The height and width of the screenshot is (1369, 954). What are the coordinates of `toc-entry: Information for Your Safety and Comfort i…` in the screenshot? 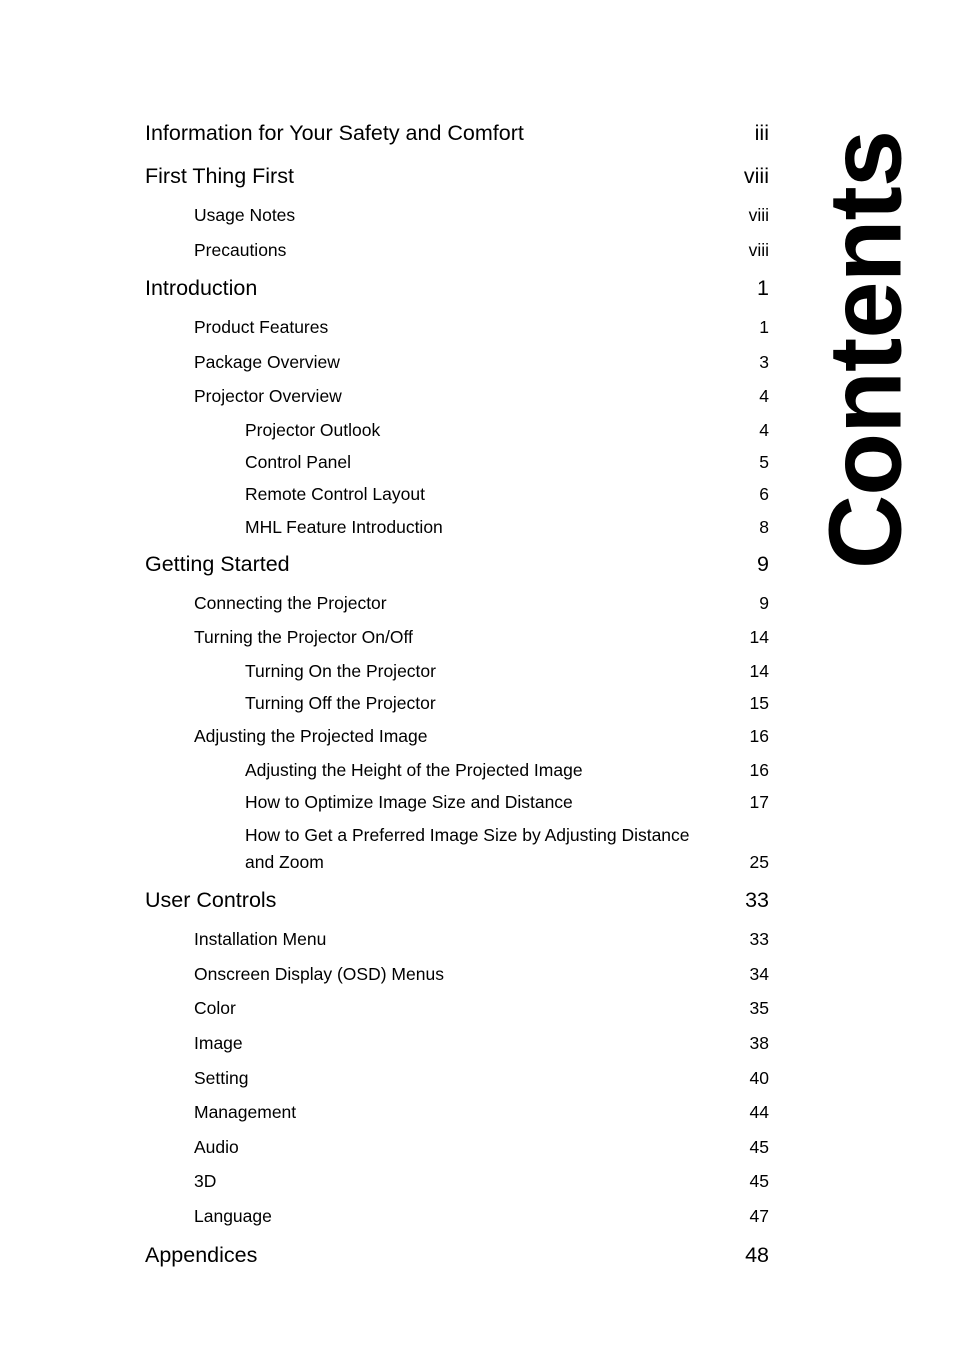 It's located at (457, 133).